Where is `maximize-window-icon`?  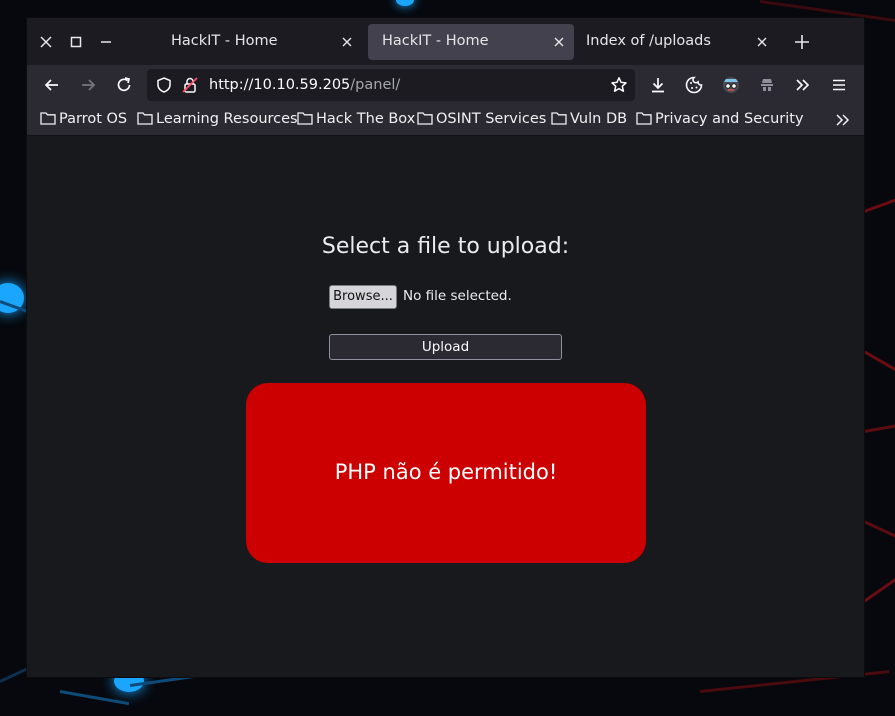
maximize-window-icon is located at coordinates (76, 42).